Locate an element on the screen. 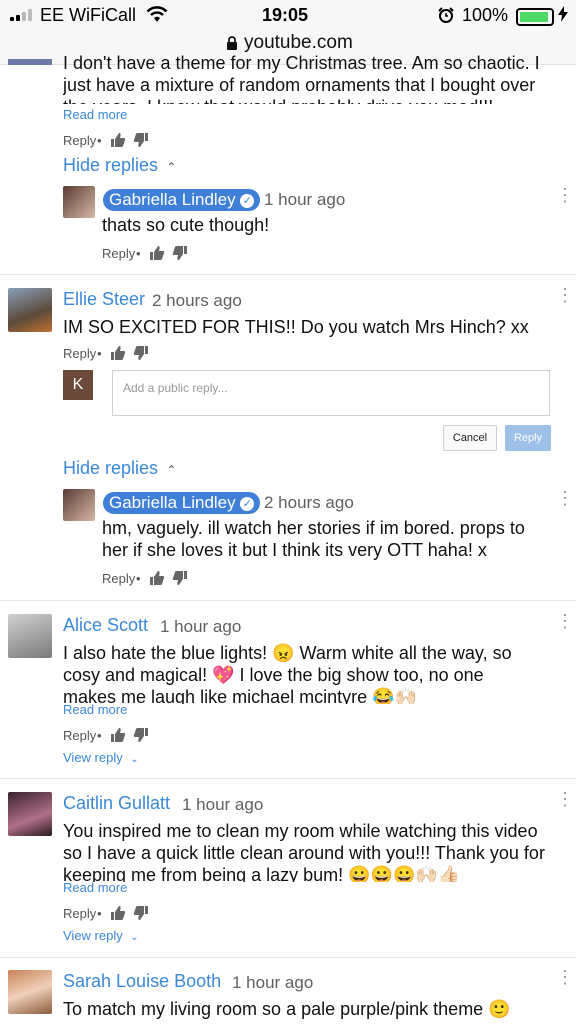 The height and width of the screenshot is (1024, 576). clock: 19:05 is located at coordinates (285, 15).